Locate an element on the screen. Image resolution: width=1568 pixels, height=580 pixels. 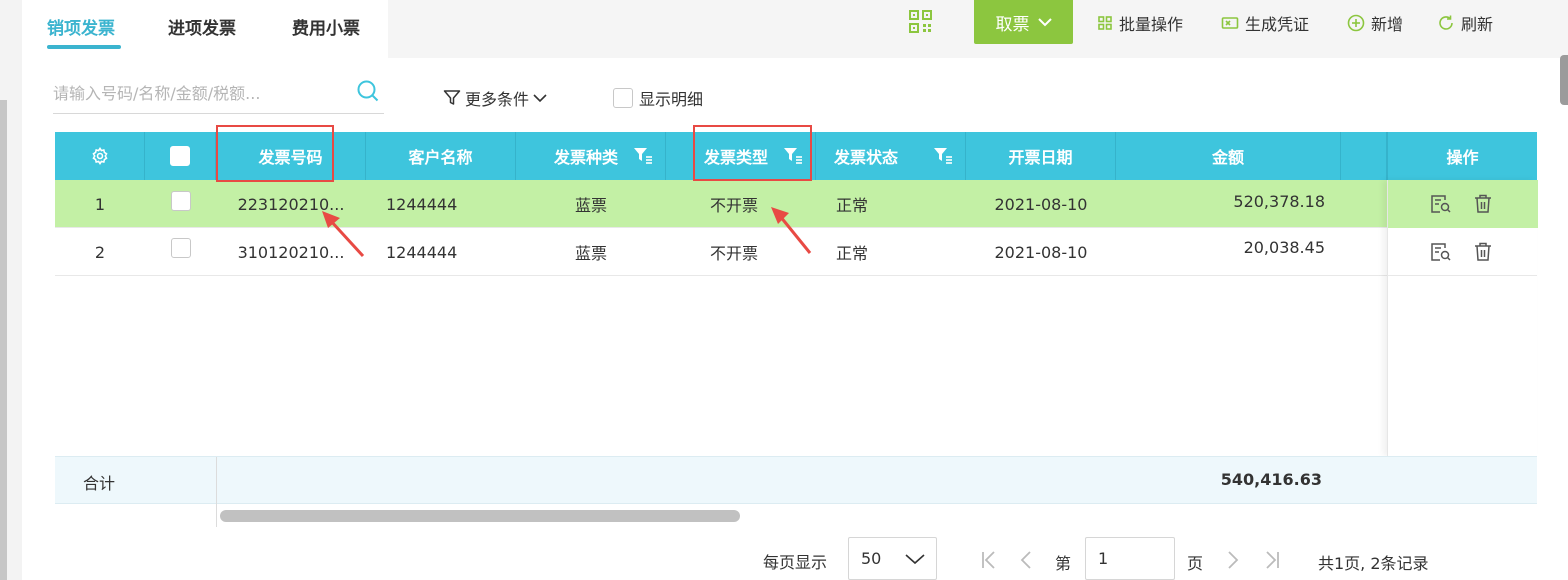
next-page-icon is located at coordinates (1233, 560).